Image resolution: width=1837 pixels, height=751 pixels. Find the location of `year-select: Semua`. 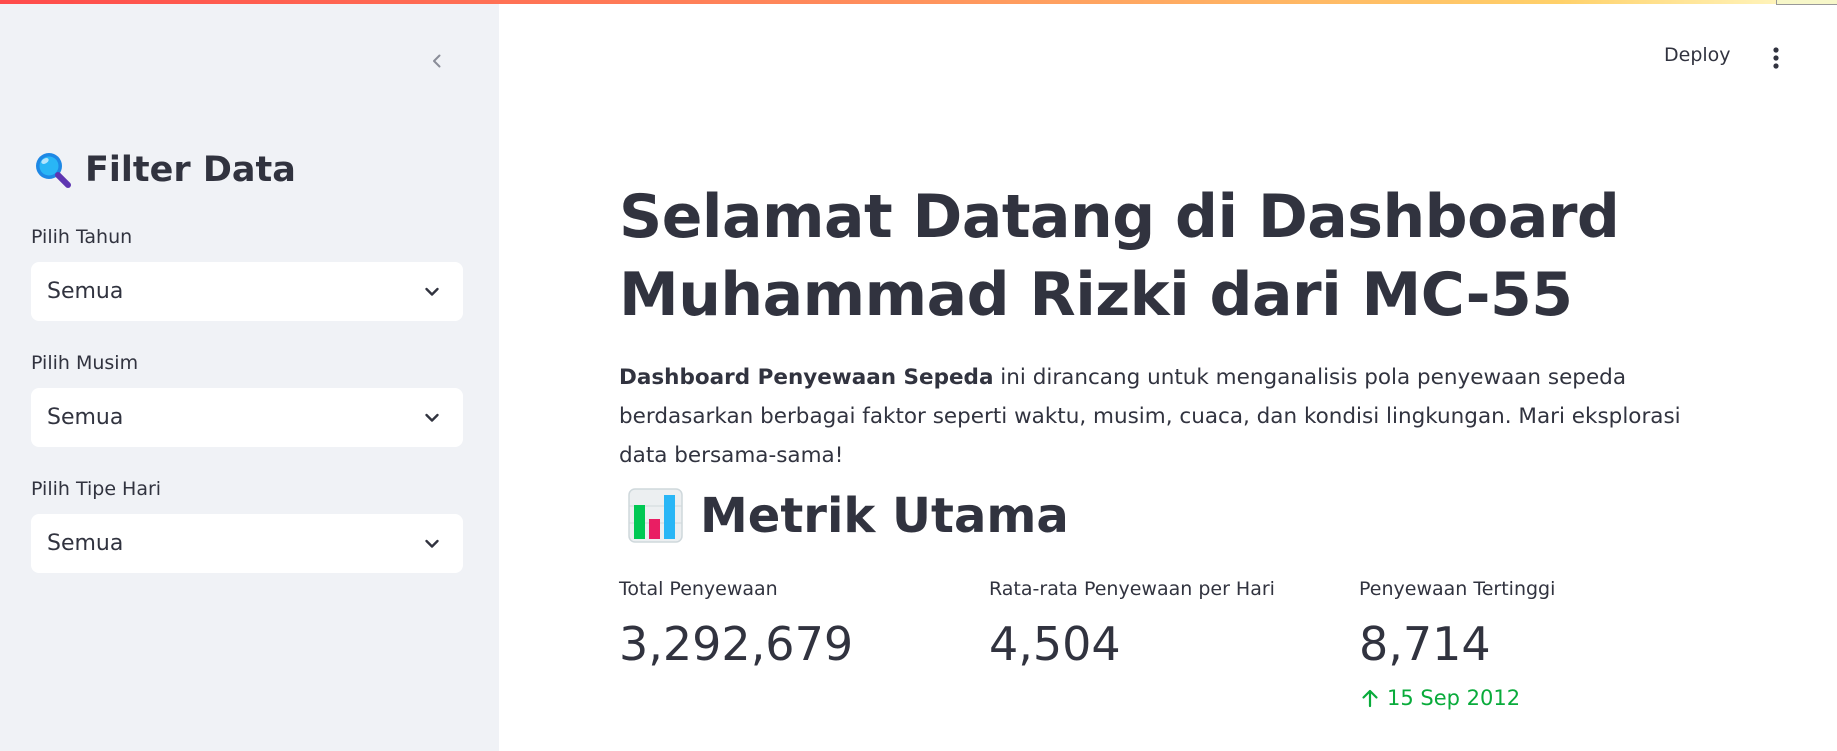

year-select: Semua is located at coordinates (247, 291).